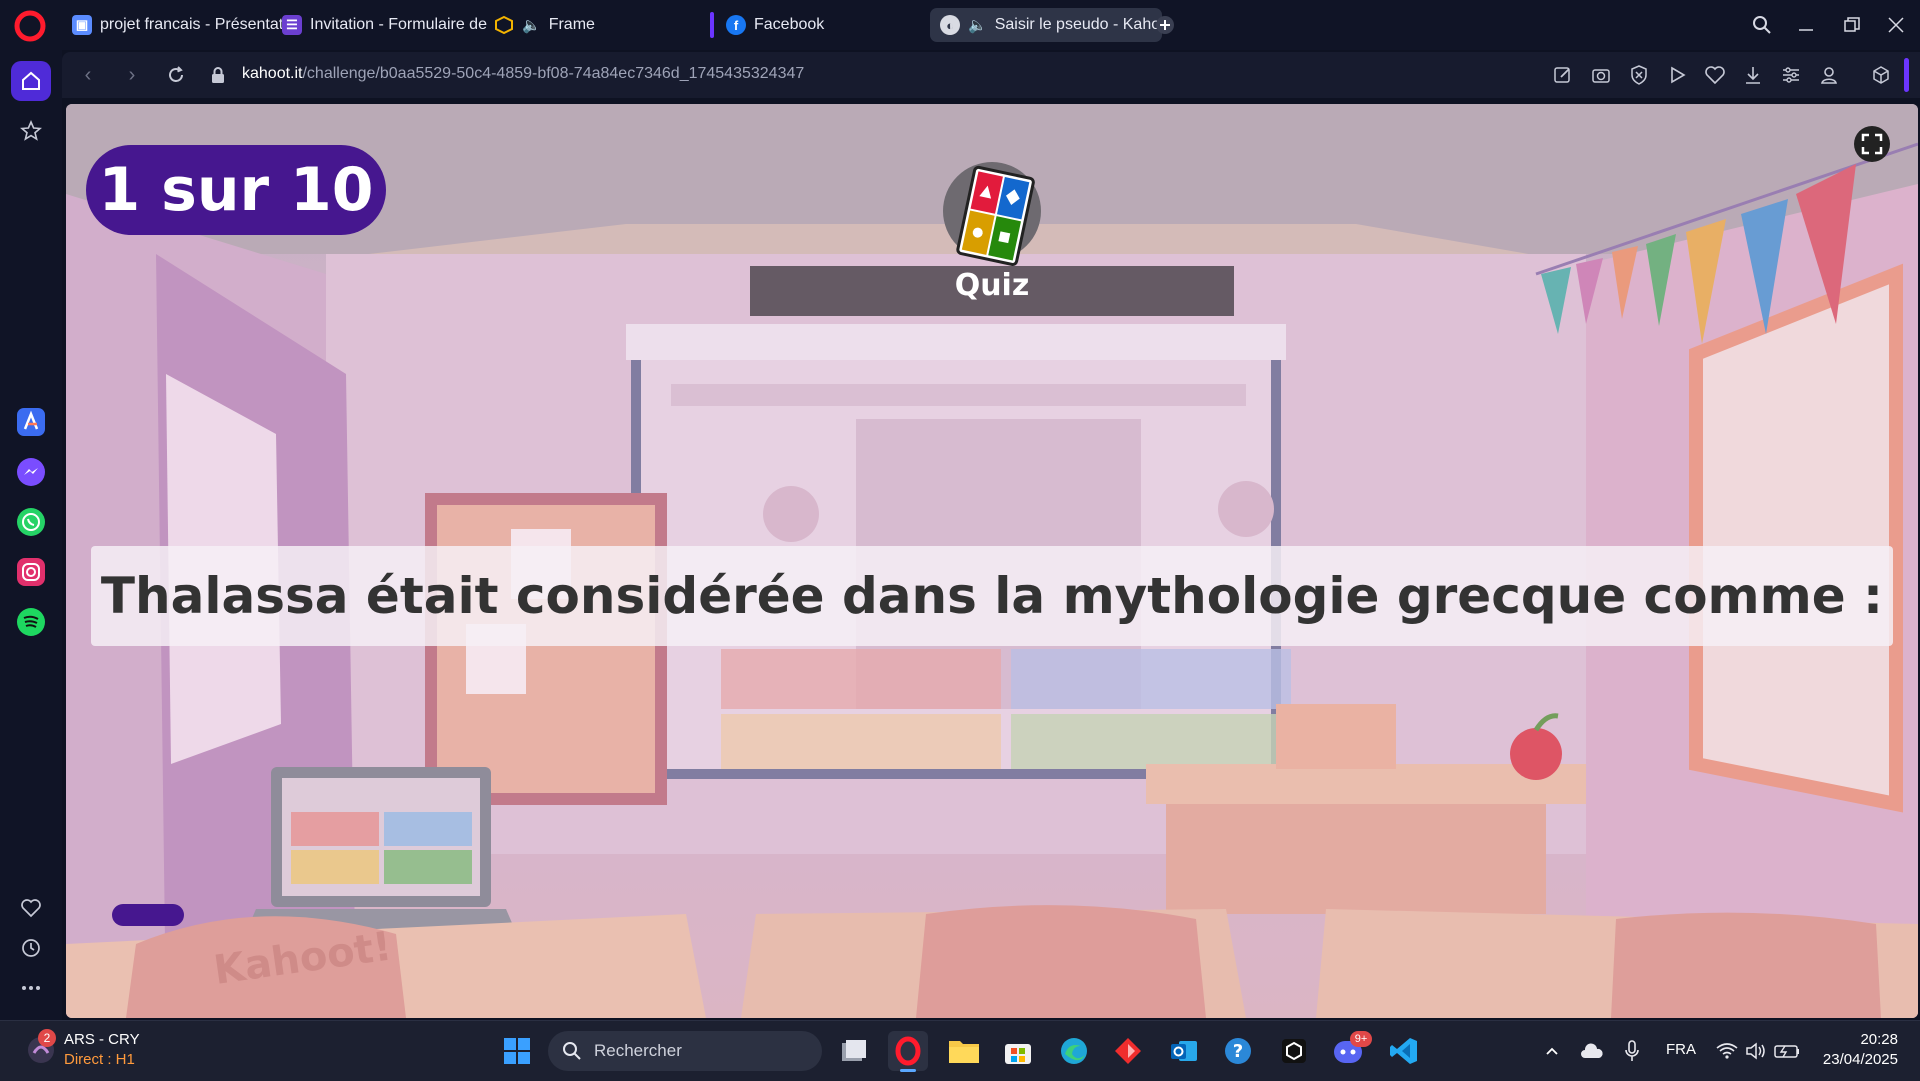 This screenshot has height=1081, width=1920. Describe the element at coordinates (736, 25) in the screenshot. I see `facebook-icon: f` at that location.